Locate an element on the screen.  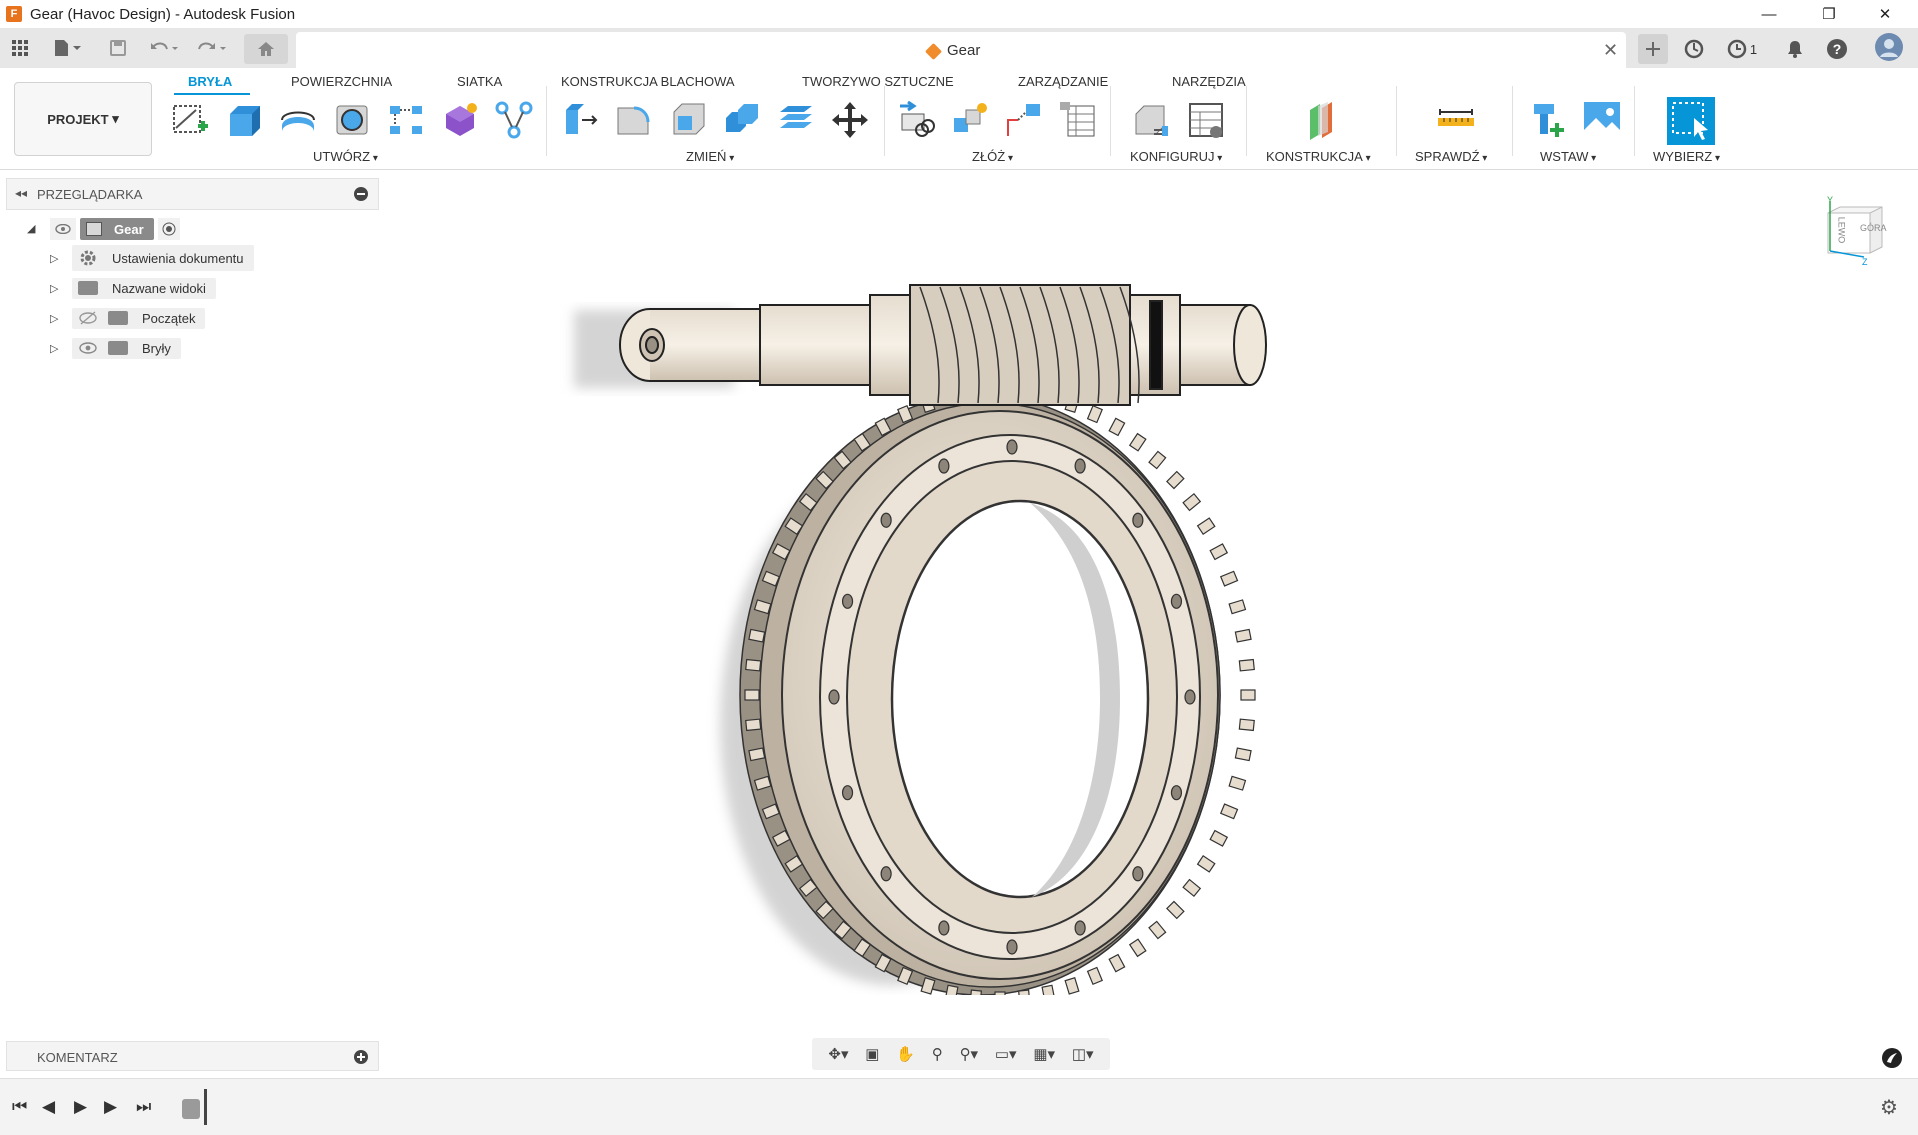
extrude-icon is located at coordinates (244, 120).